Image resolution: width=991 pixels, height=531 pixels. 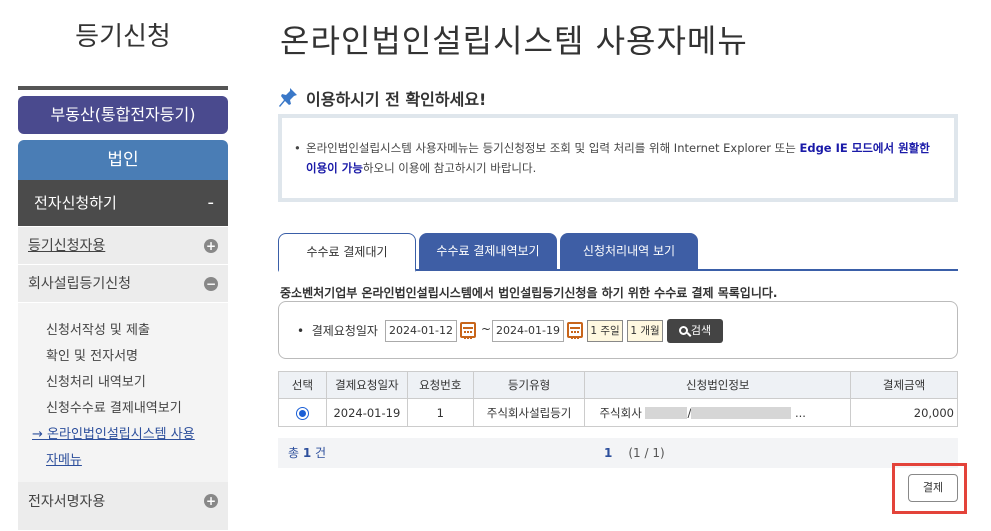 I want to click on col-request-number: 요청번호, so click(x=440, y=385).